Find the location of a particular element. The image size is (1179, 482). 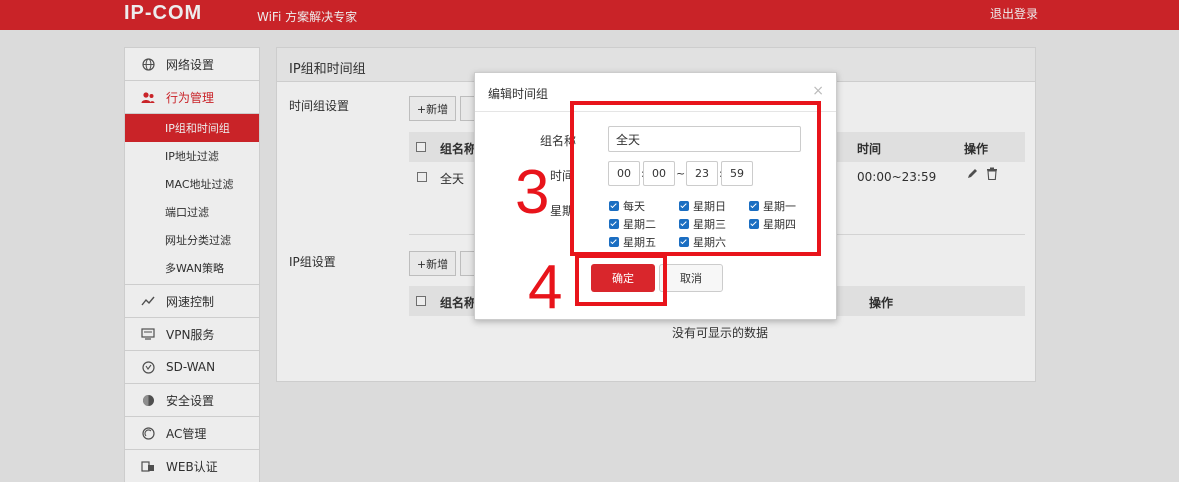

close-icon: × is located at coordinates (818, 91).